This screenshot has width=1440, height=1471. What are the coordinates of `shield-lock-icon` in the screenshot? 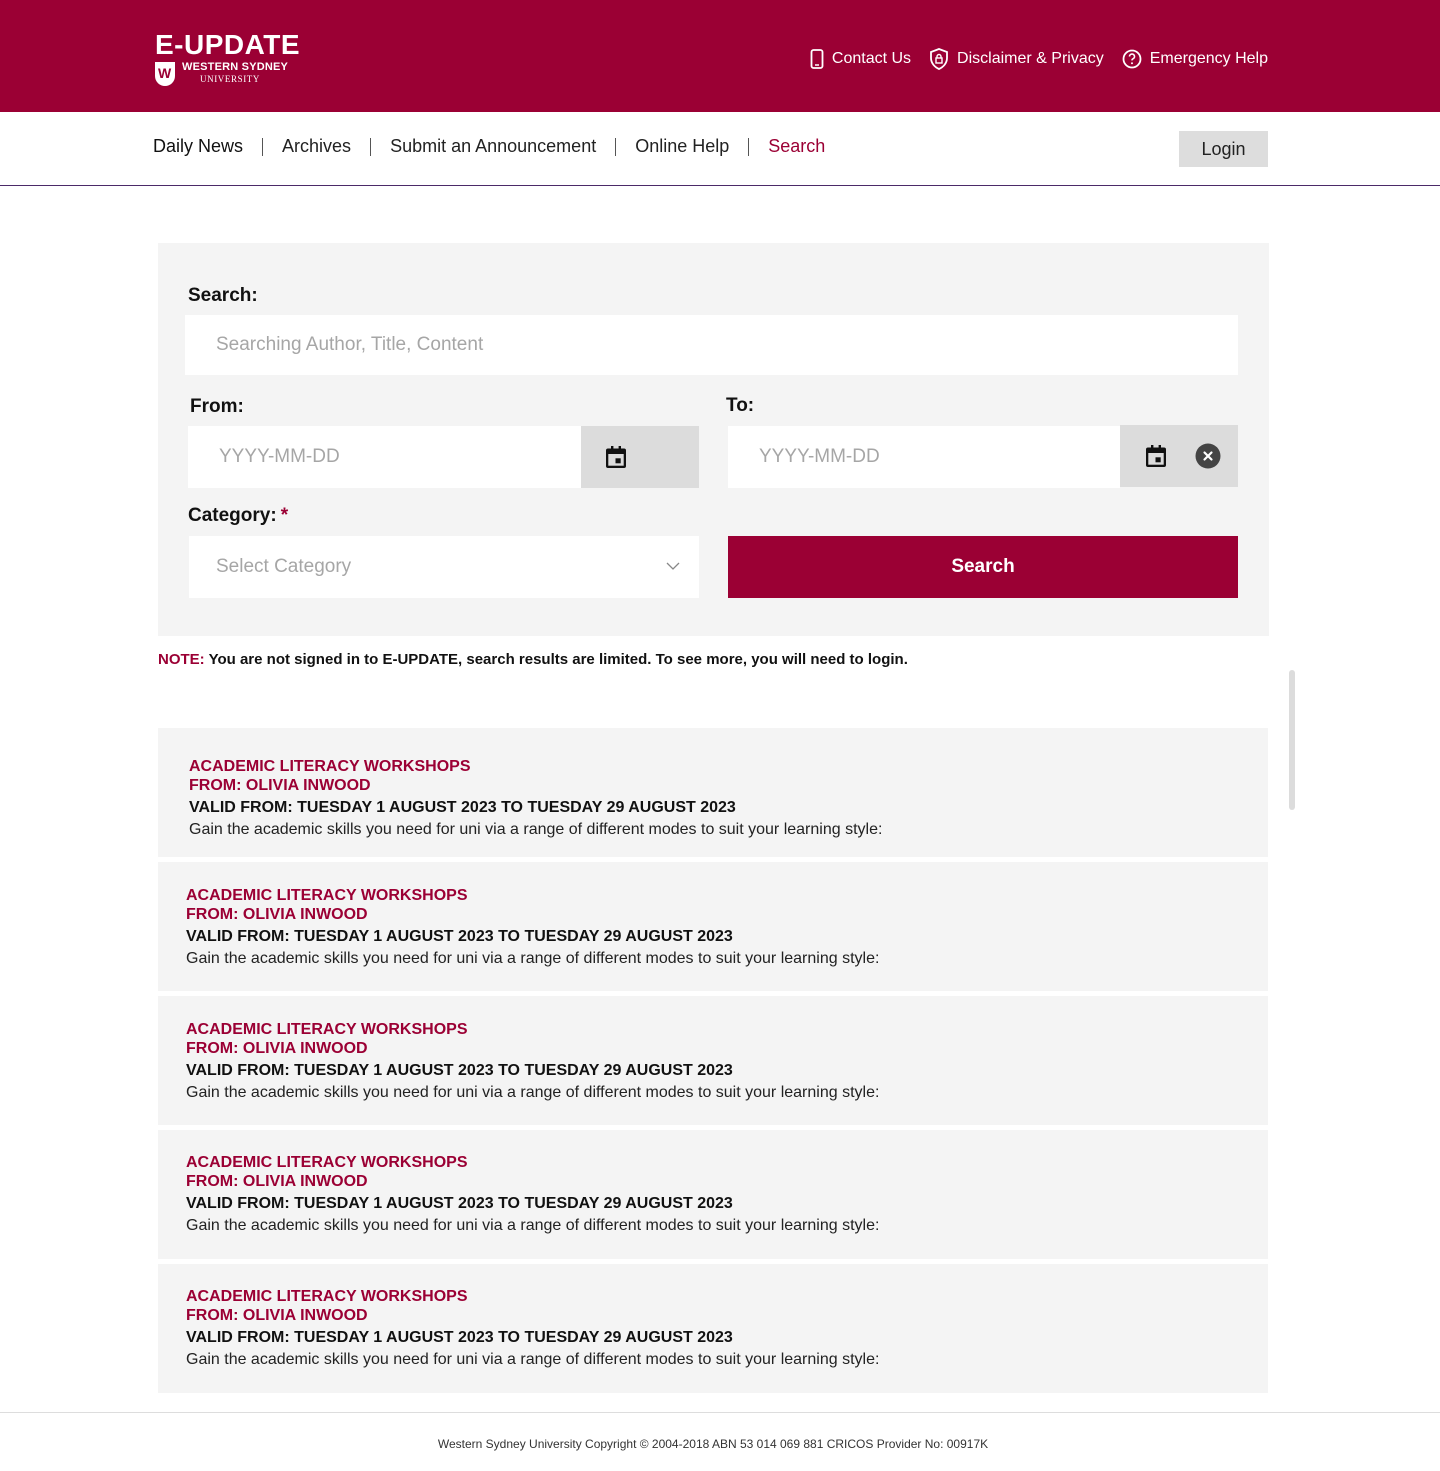 It's located at (939, 59).